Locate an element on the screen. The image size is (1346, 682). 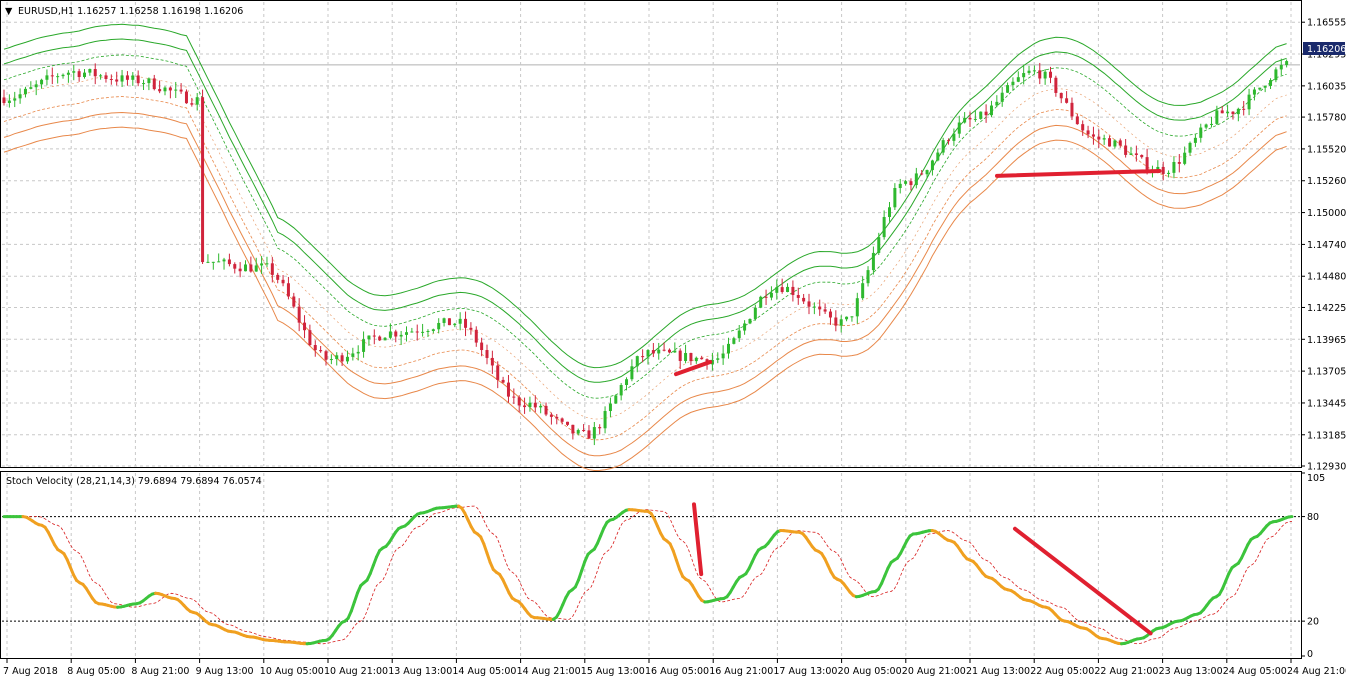
header-arrow: ▼ is located at coordinates (9, 11).